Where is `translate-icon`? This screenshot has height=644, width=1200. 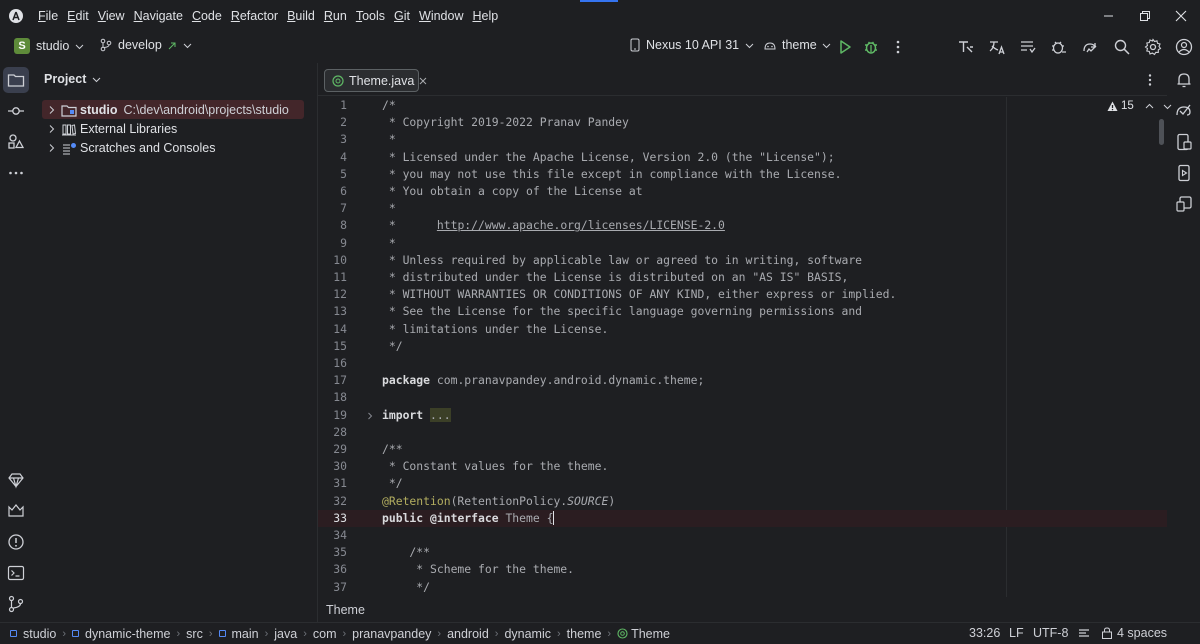 translate-icon is located at coordinates (997, 47).